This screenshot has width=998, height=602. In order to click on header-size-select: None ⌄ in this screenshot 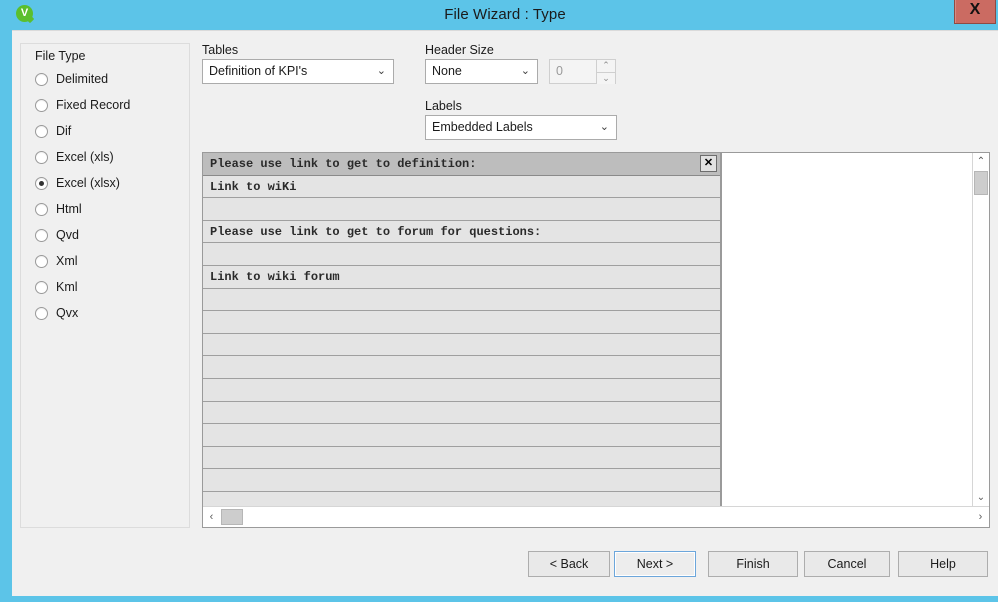, I will do `click(481, 71)`.